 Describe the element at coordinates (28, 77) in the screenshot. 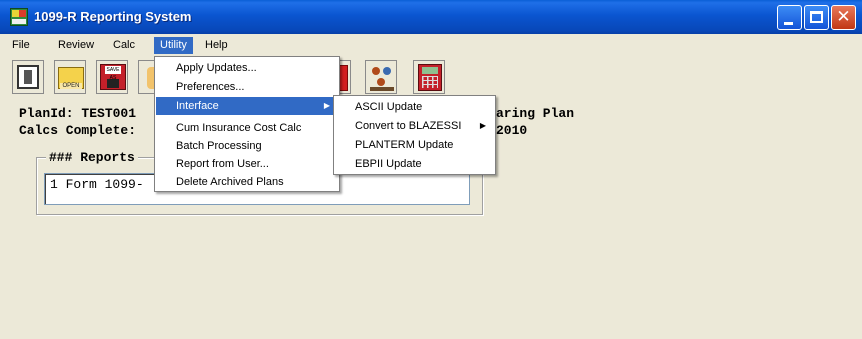

I see `exit-button` at that location.